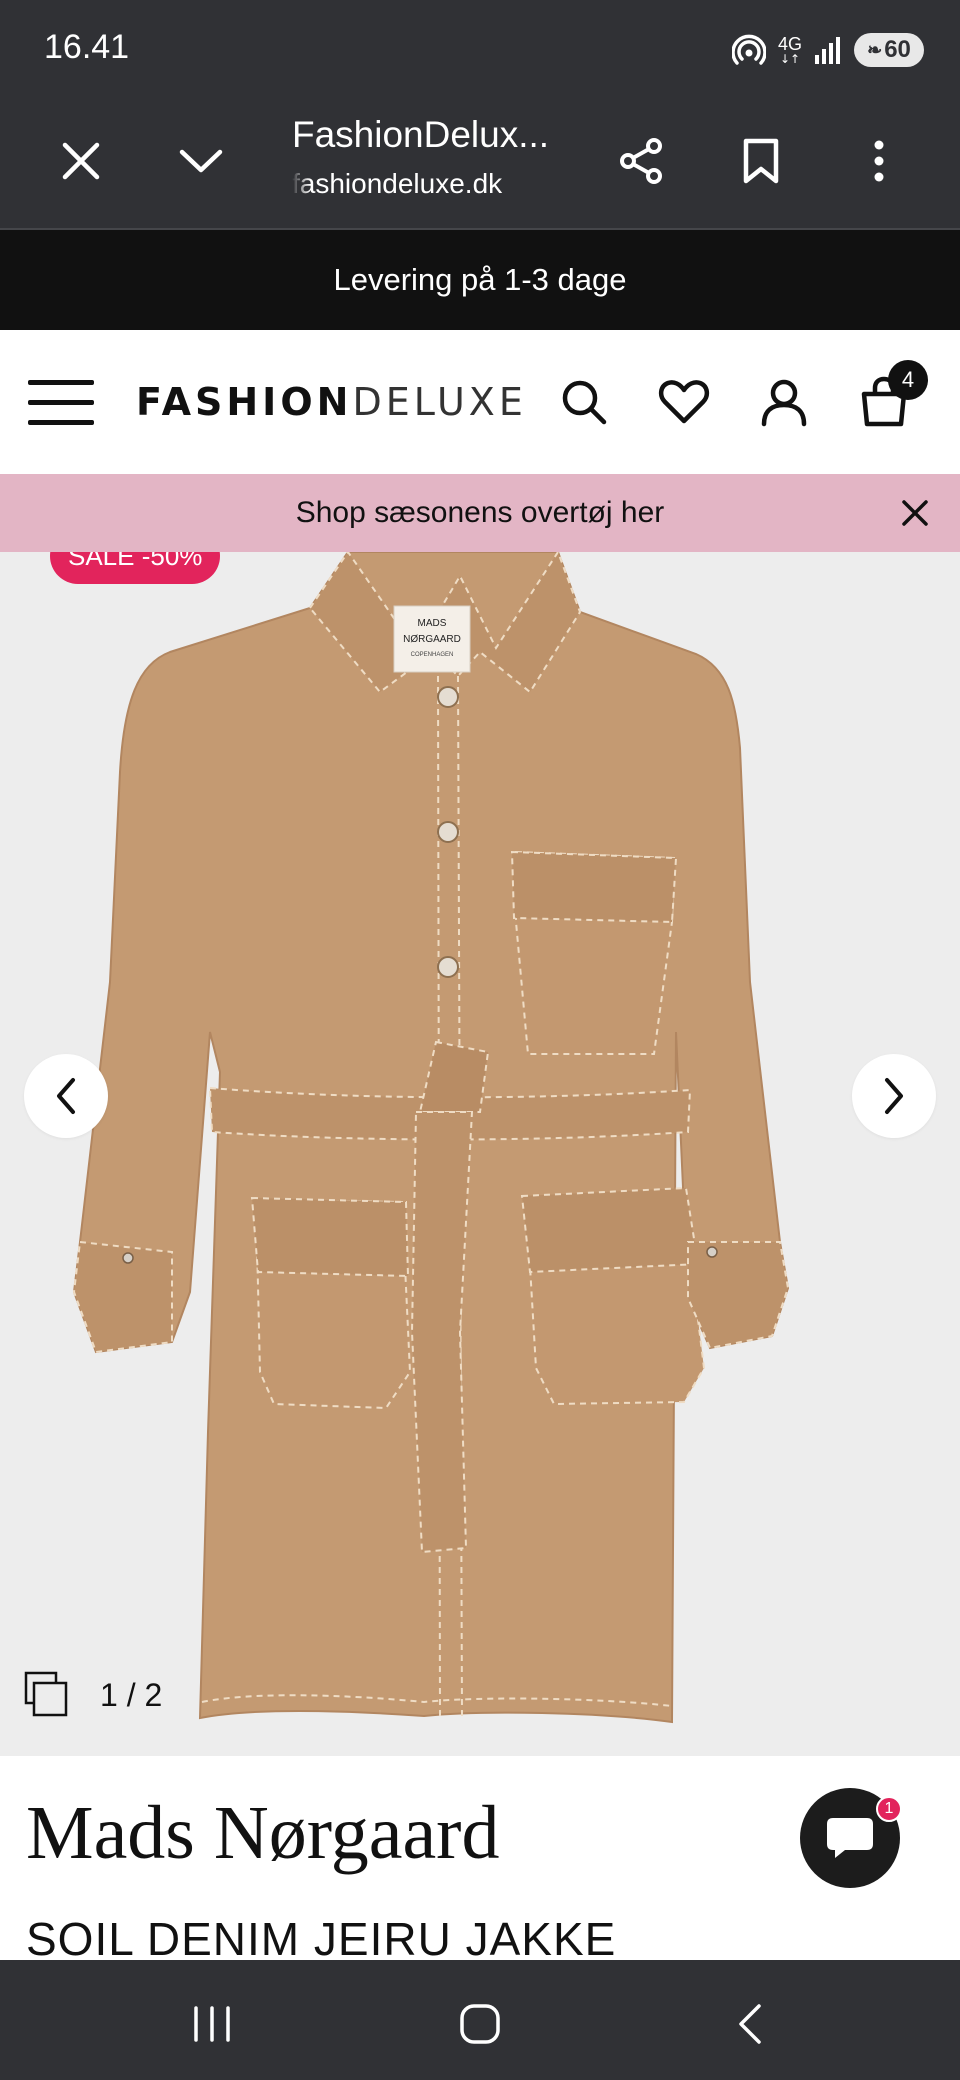 This screenshot has width=960, height=2080. I want to click on cart-count-badge: 4, so click(908, 380).